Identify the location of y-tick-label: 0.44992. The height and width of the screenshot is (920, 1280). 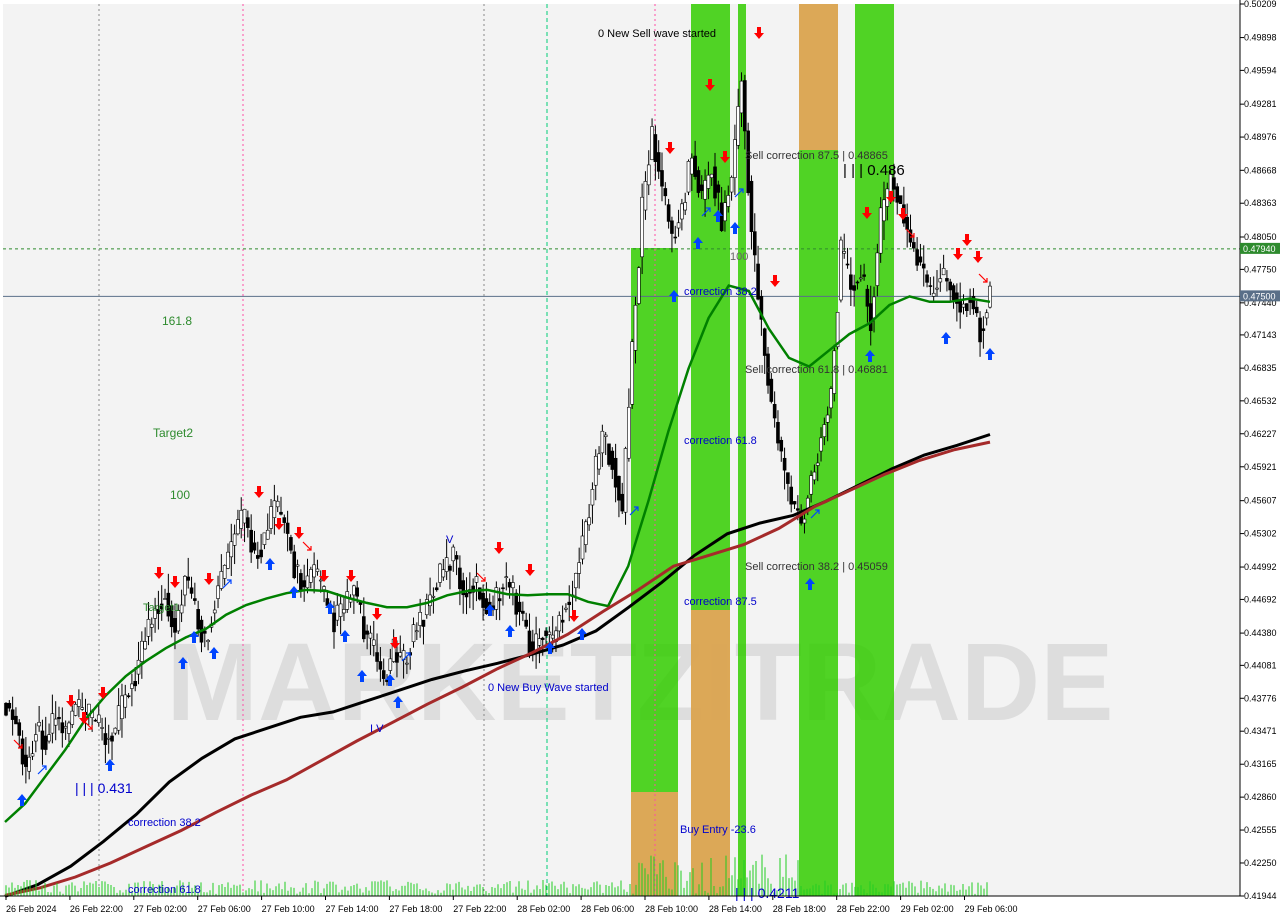
(1260, 567).